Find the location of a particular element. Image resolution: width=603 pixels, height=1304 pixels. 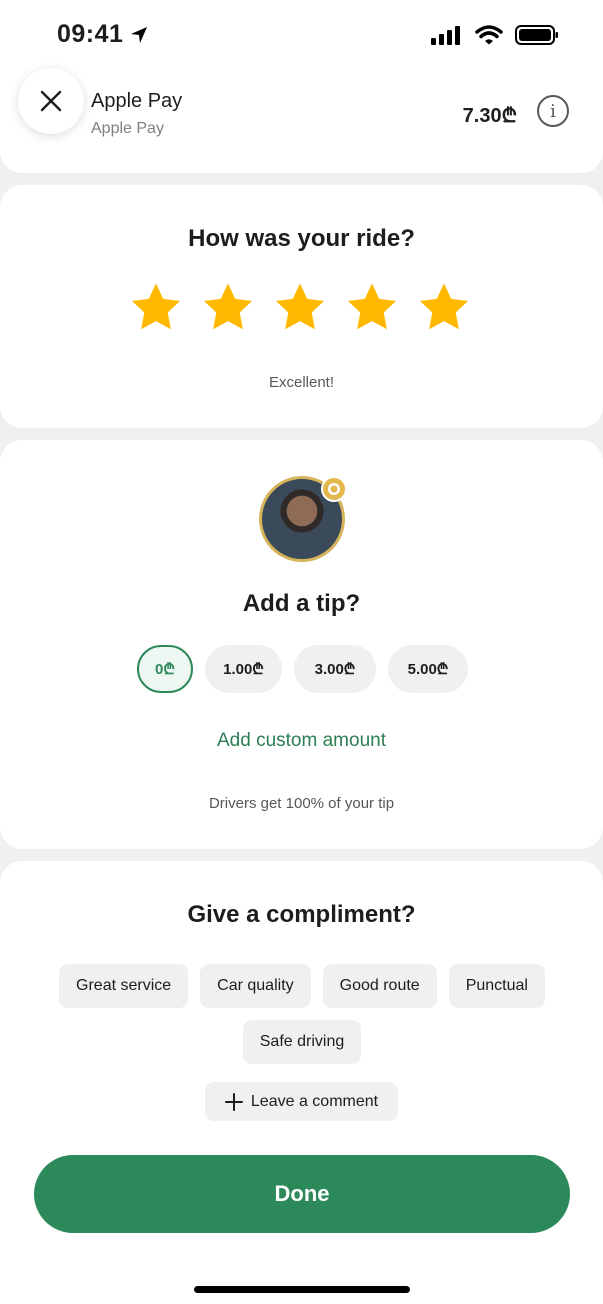

payment-method-subtitle: Apple Pay is located at coordinates (127, 128).